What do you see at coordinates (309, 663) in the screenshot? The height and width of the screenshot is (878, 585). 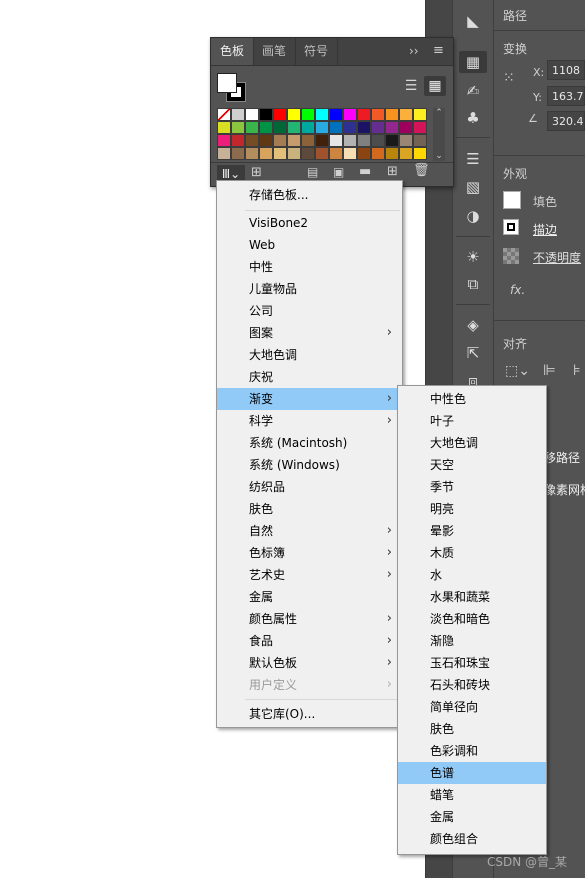 I see `menu-item-default-swatches: 默认色板 ›` at bounding box center [309, 663].